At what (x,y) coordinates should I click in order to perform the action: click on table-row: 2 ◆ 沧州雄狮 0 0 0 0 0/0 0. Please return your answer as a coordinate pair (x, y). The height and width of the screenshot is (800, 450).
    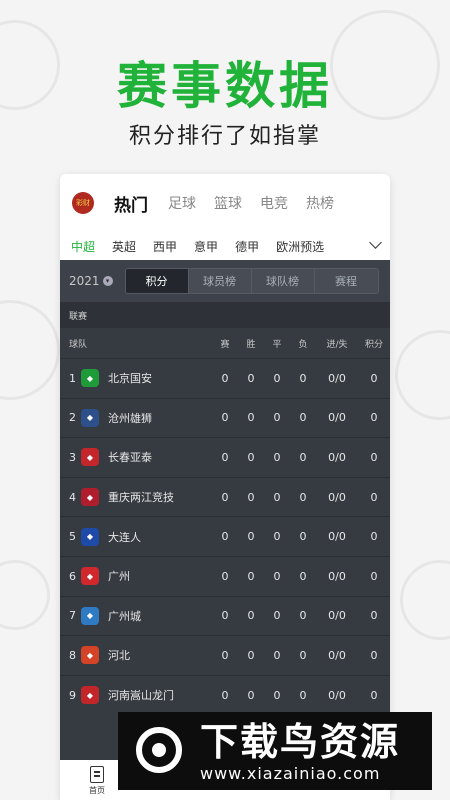
    Looking at the image, I should click on (225, 417).